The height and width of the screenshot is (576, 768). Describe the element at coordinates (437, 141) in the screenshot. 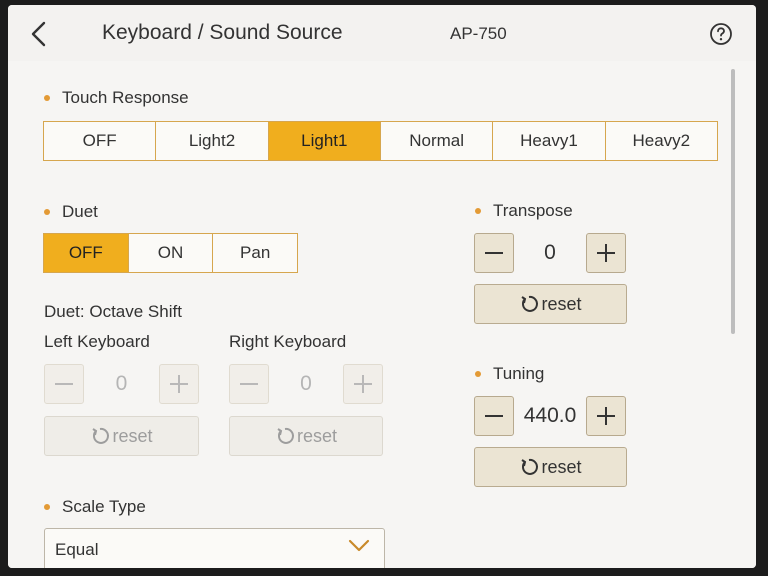

I see `touch-response-normal: Normal` at that location.